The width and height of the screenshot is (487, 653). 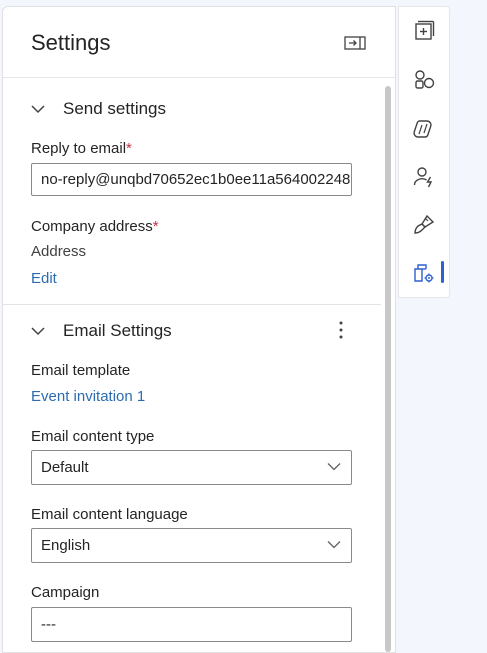 I want to click on send-settings-header: Send settings, so click(x=193, y=112).